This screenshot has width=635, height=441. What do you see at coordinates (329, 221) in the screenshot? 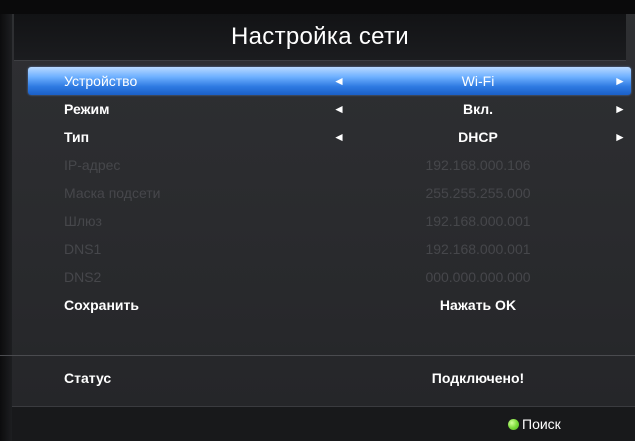
I see `settings-row-gateway: Шлюз 192.168.000.001` at bounding box center [329, 221].